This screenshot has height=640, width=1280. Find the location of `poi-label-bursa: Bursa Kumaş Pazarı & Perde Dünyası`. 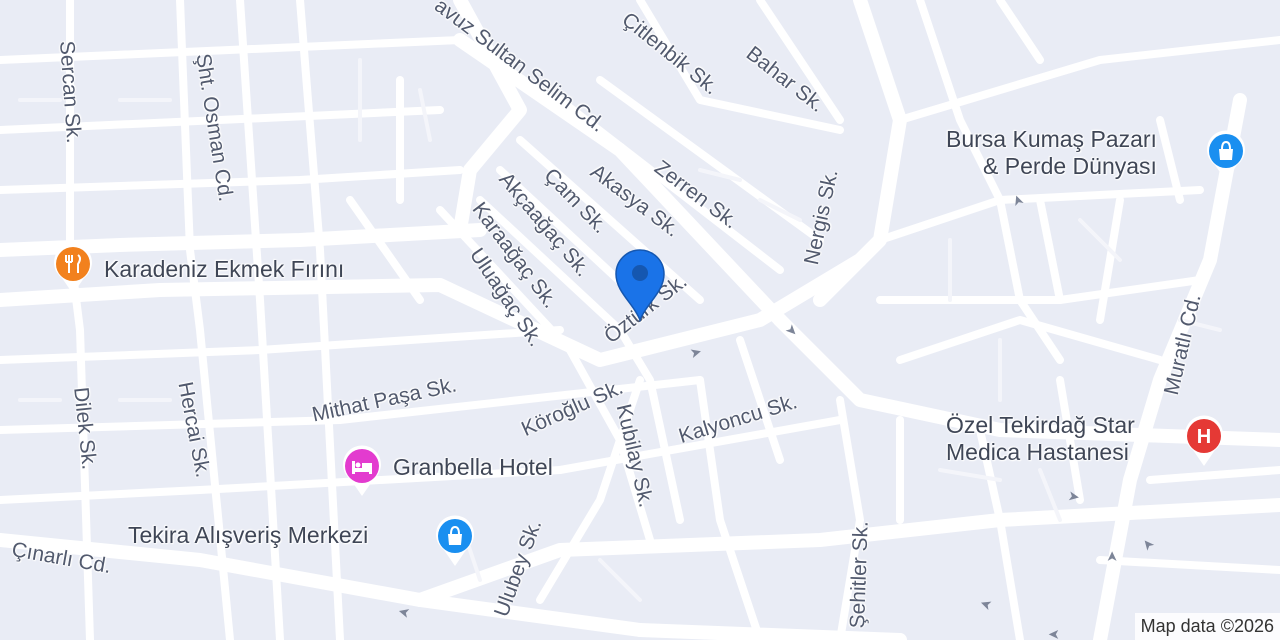

poi-label-bursa: Bursa Kumaş Pazarı & Perde Dünyası is located at coordinates (1051, 153).